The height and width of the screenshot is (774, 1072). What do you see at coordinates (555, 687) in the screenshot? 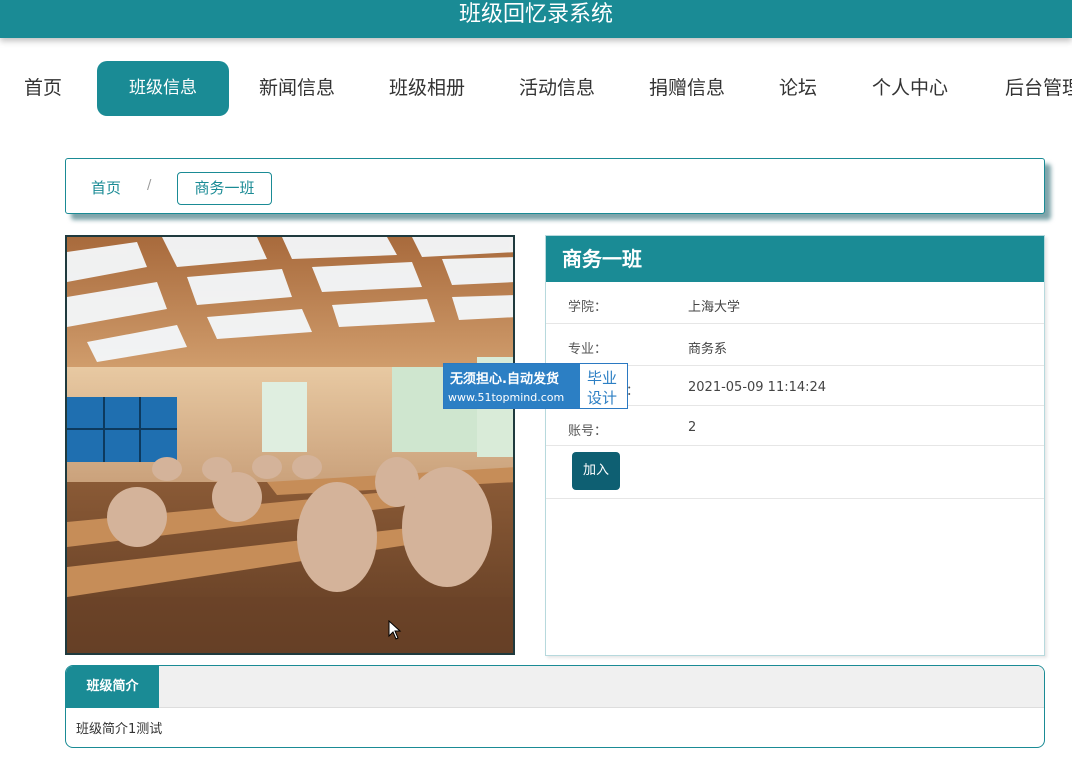
I see `intro-tab-bar: 班级简介` at bounding box center [555, 687].